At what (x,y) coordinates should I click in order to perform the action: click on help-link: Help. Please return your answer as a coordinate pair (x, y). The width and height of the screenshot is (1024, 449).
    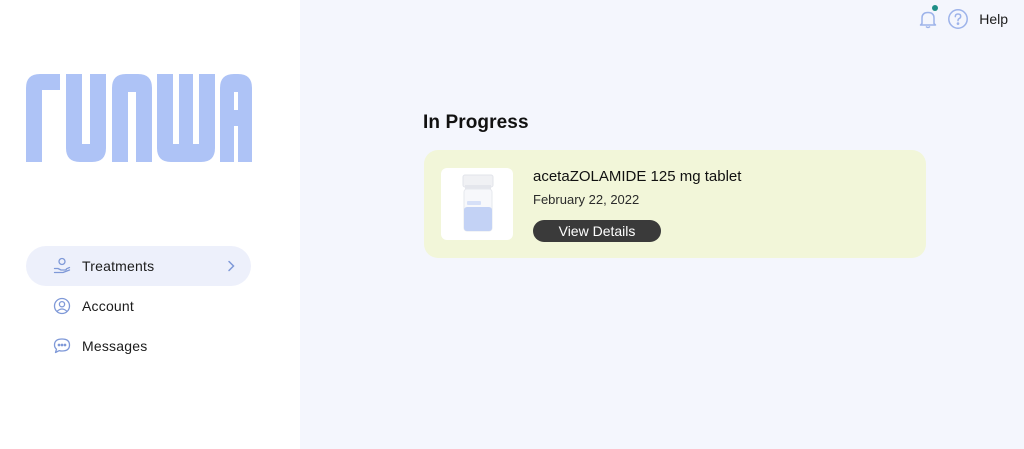
    Looking at the image, I should click on (993, 19).